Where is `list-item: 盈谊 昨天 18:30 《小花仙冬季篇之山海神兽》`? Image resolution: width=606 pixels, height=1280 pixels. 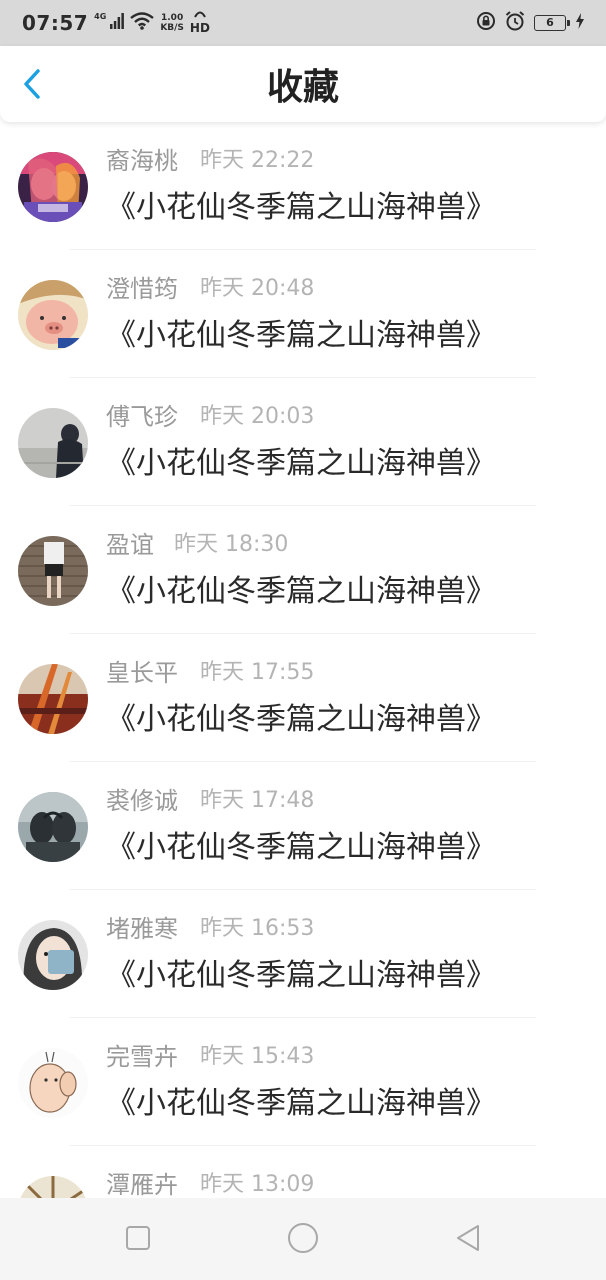 list-item: 盈谊 昨天 18:30 《小花仙冬季篇之山海神兽》 is located at coordinates (303, 570).